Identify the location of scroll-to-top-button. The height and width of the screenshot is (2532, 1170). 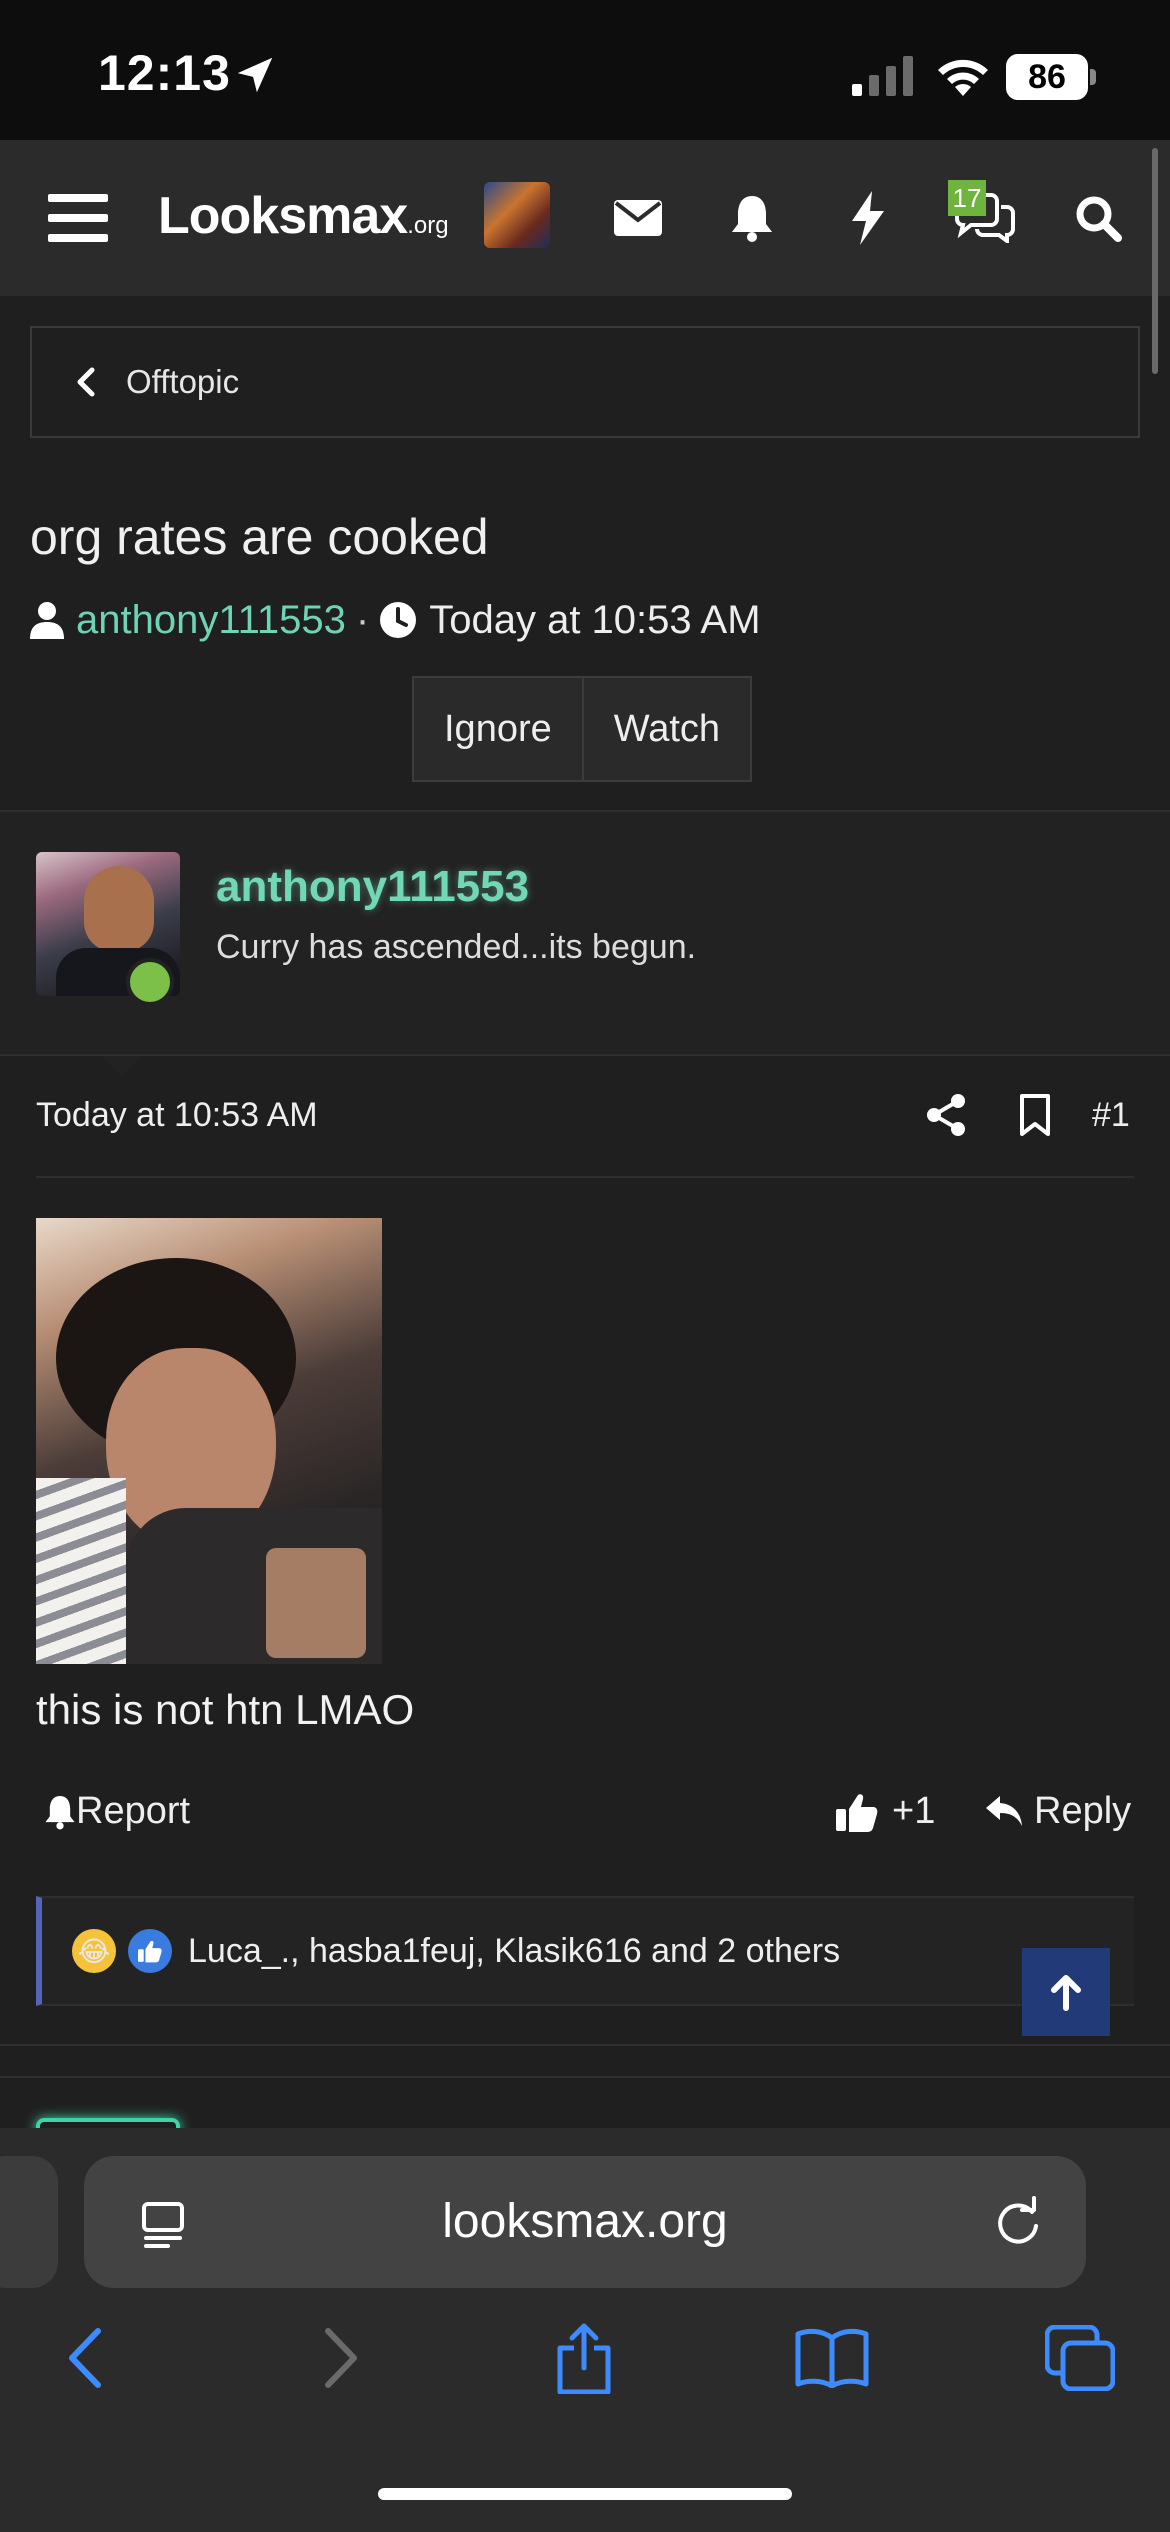
(1066, 1992).